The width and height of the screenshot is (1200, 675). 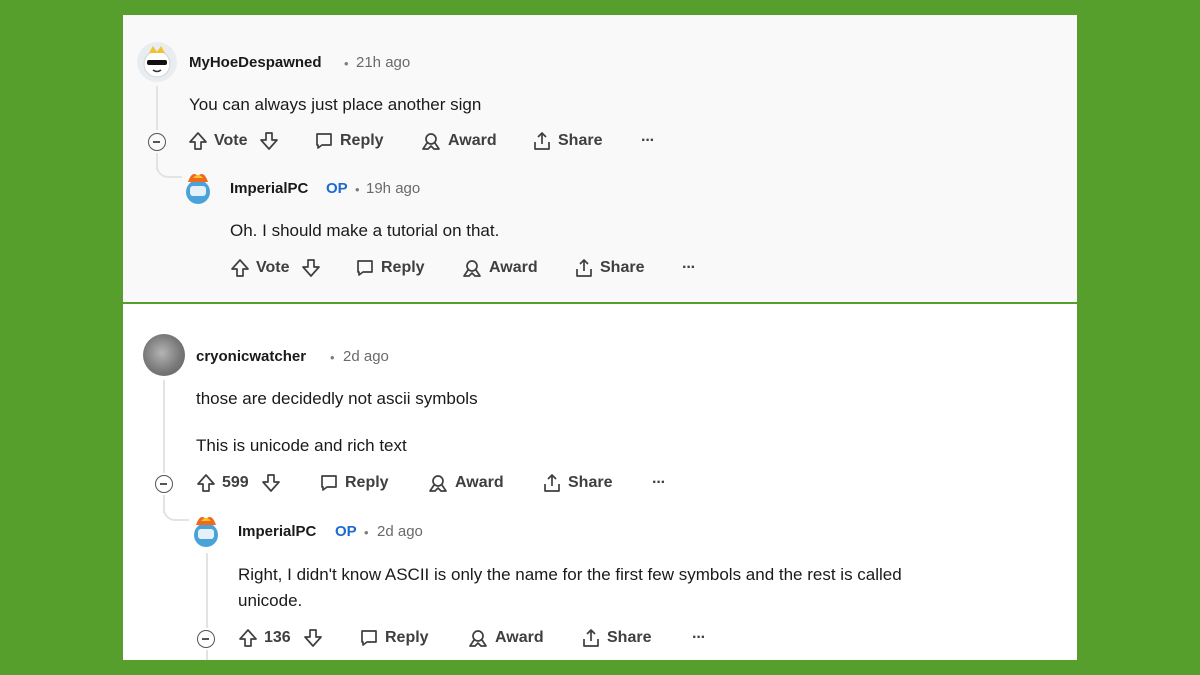 I want to click on comment-body-line: This is unicode and rich text, so click(x=301, y=445).